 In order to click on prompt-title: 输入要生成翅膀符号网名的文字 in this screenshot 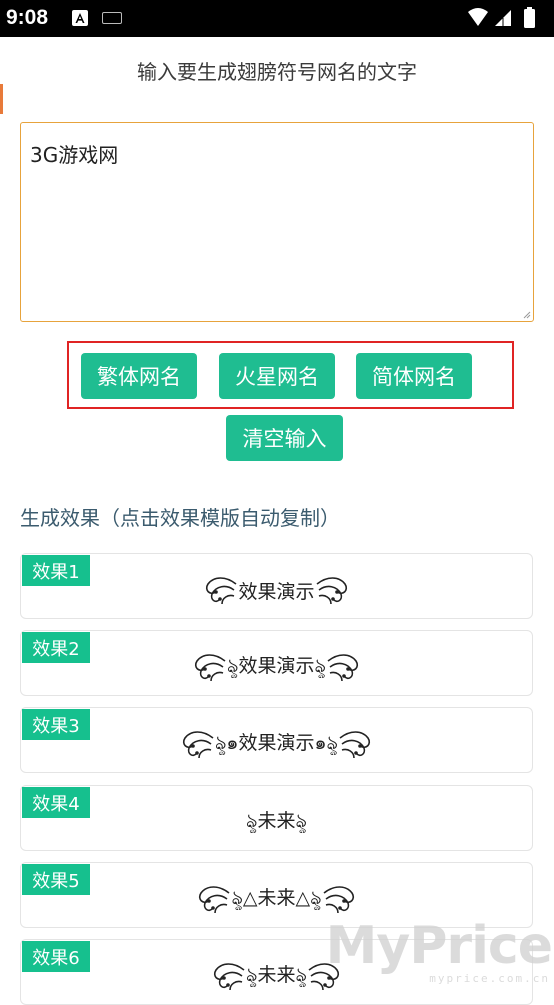, I will do `click(277, 72)`.